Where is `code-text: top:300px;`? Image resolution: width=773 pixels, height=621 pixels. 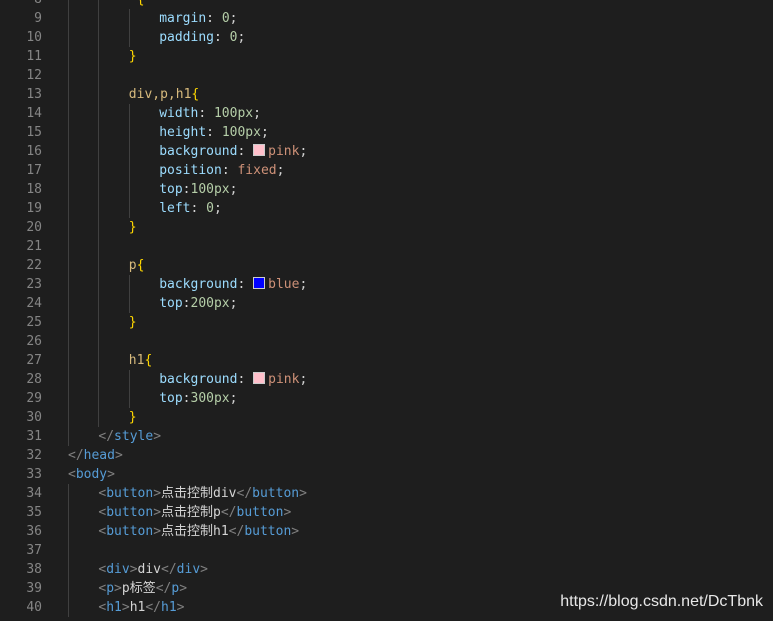 code-text: top:300px; is located at coordinates (198, 398).